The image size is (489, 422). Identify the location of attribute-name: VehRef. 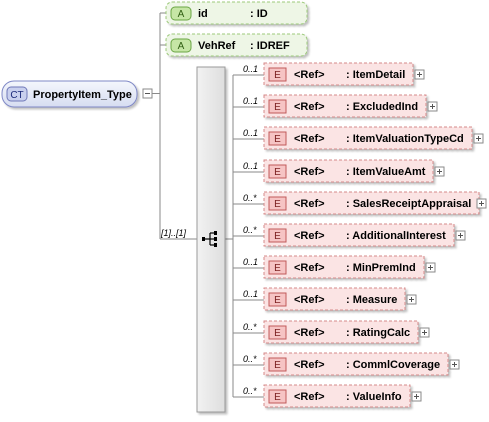
(217, 46).